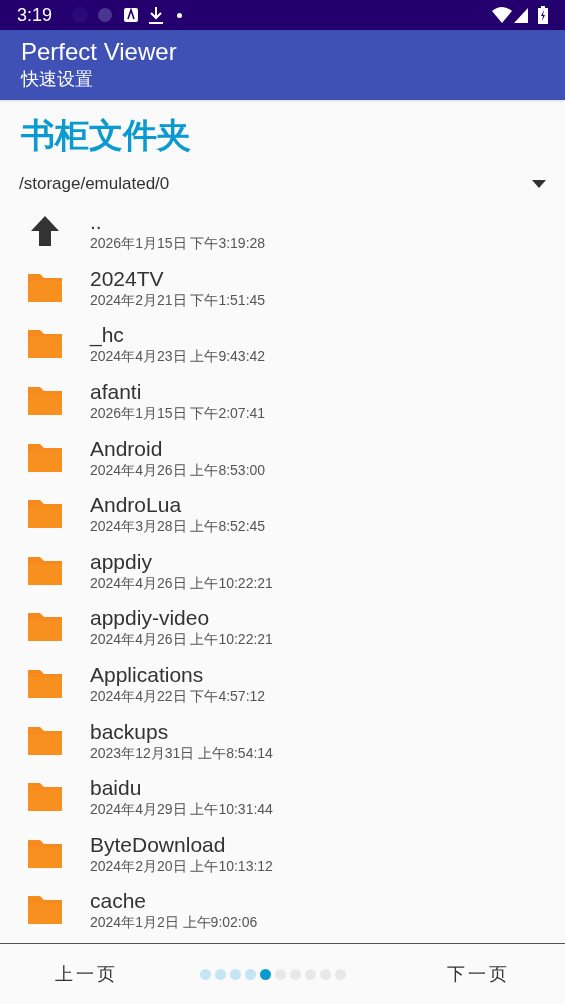  What do you see at coordinates (178, 300) in the screenshot?
I see `item-date: 2024年2月21日 下午1:51:45` at bounding box center [178, 300].